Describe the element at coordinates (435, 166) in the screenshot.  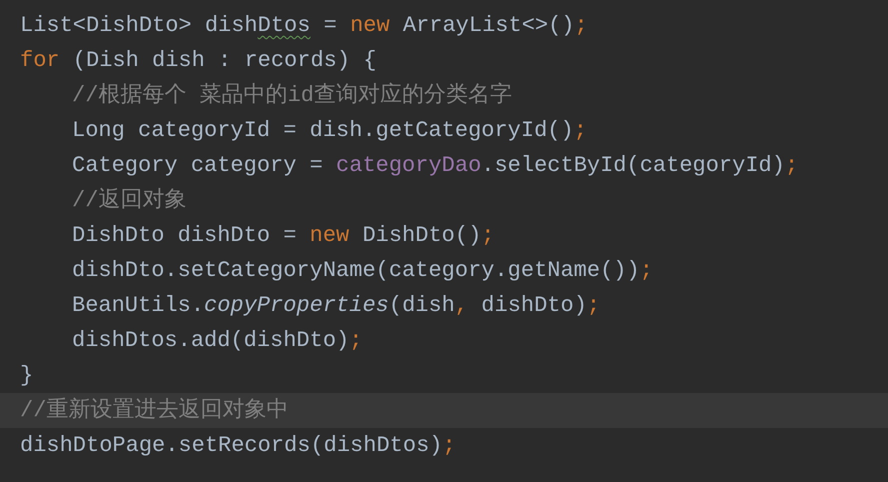
I see `code-line: Category category = categoryDao.selectById(categoryId);` at that location.